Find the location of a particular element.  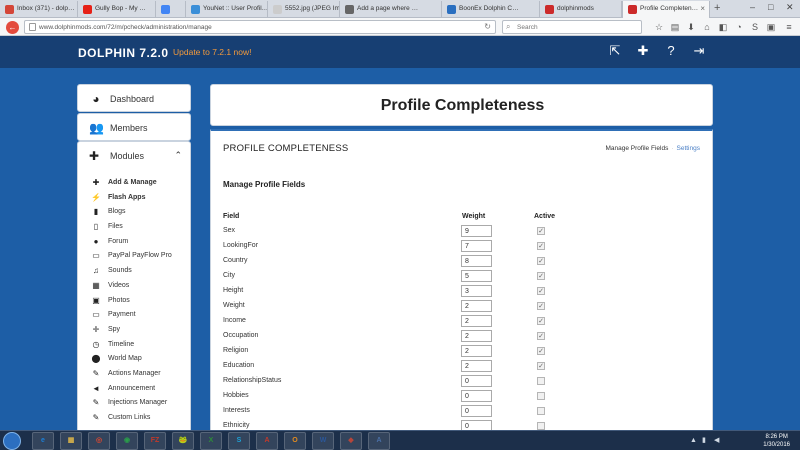

site-info-icon is located at coordinates (32, 27).